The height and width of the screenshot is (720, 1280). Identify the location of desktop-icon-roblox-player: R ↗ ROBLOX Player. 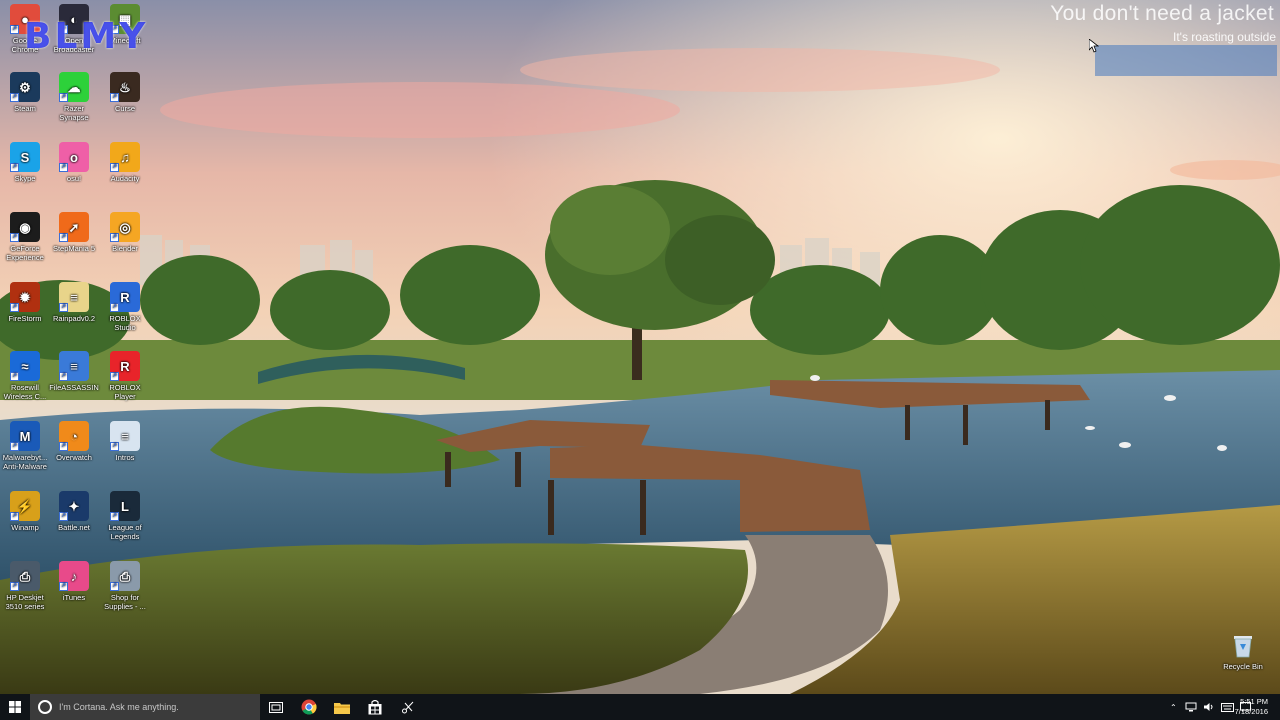
(125, 376).